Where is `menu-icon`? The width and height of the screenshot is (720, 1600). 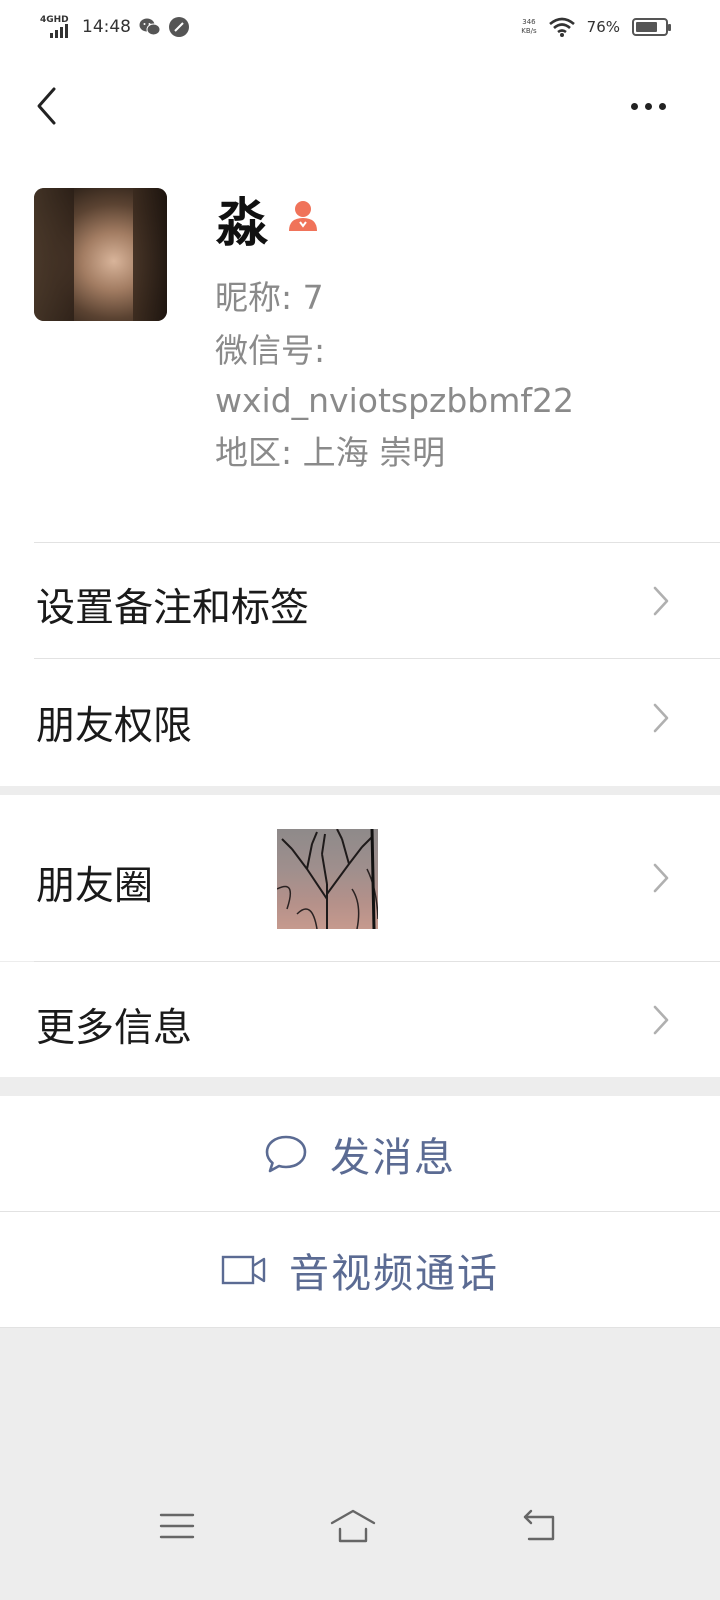 menu-icon is located at coordinates (177, 1526).